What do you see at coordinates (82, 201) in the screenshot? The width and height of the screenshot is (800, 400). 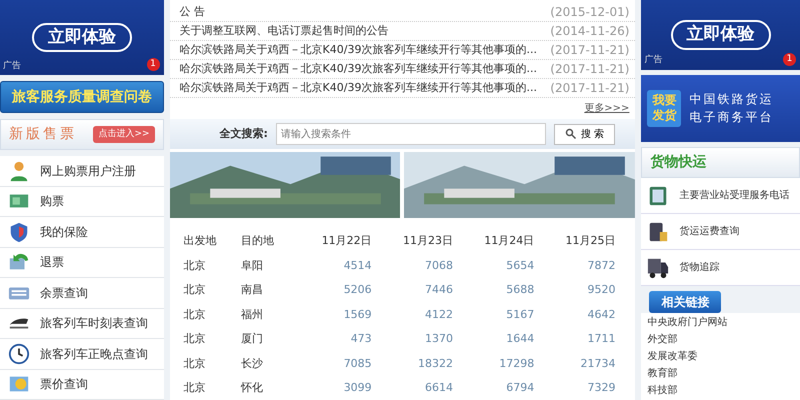 I see `service-item: 购票` at bounding box center [82, 201].